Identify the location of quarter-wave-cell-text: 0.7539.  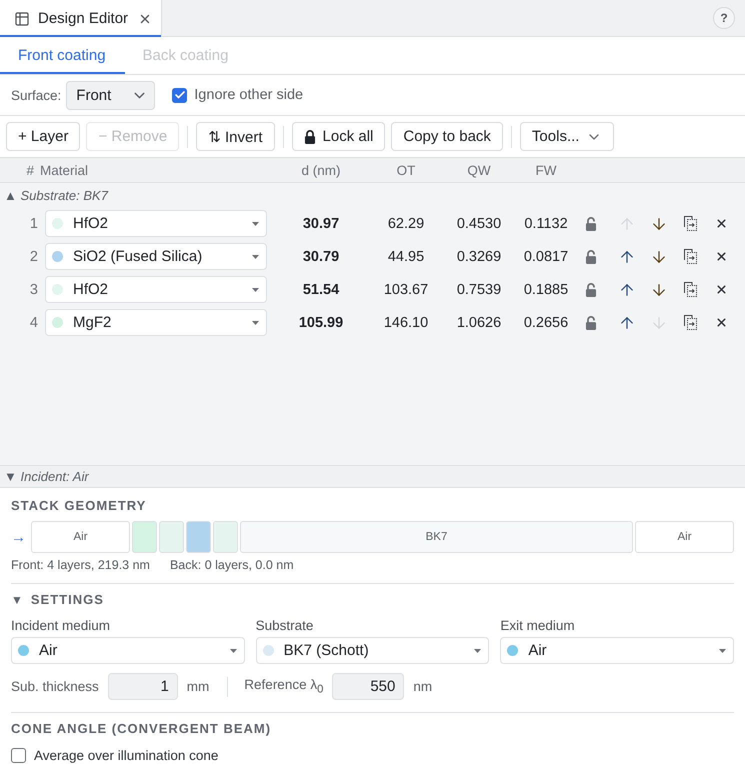
(479, 290).